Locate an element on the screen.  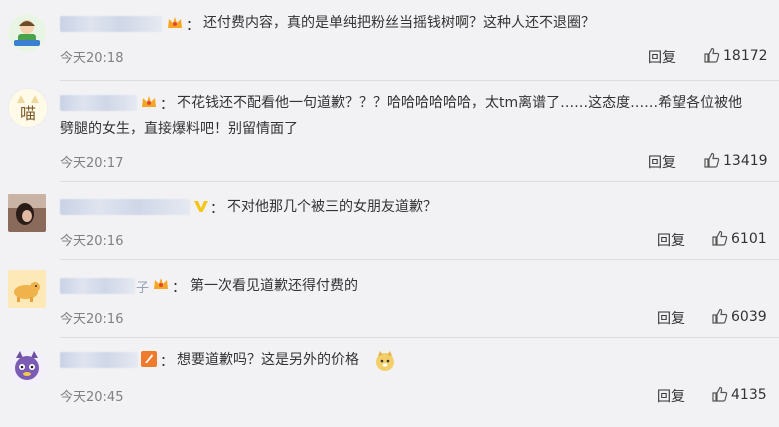
comment-text: 想要道歉吗？这是另外的价格 is located at coordinates (268, 360).